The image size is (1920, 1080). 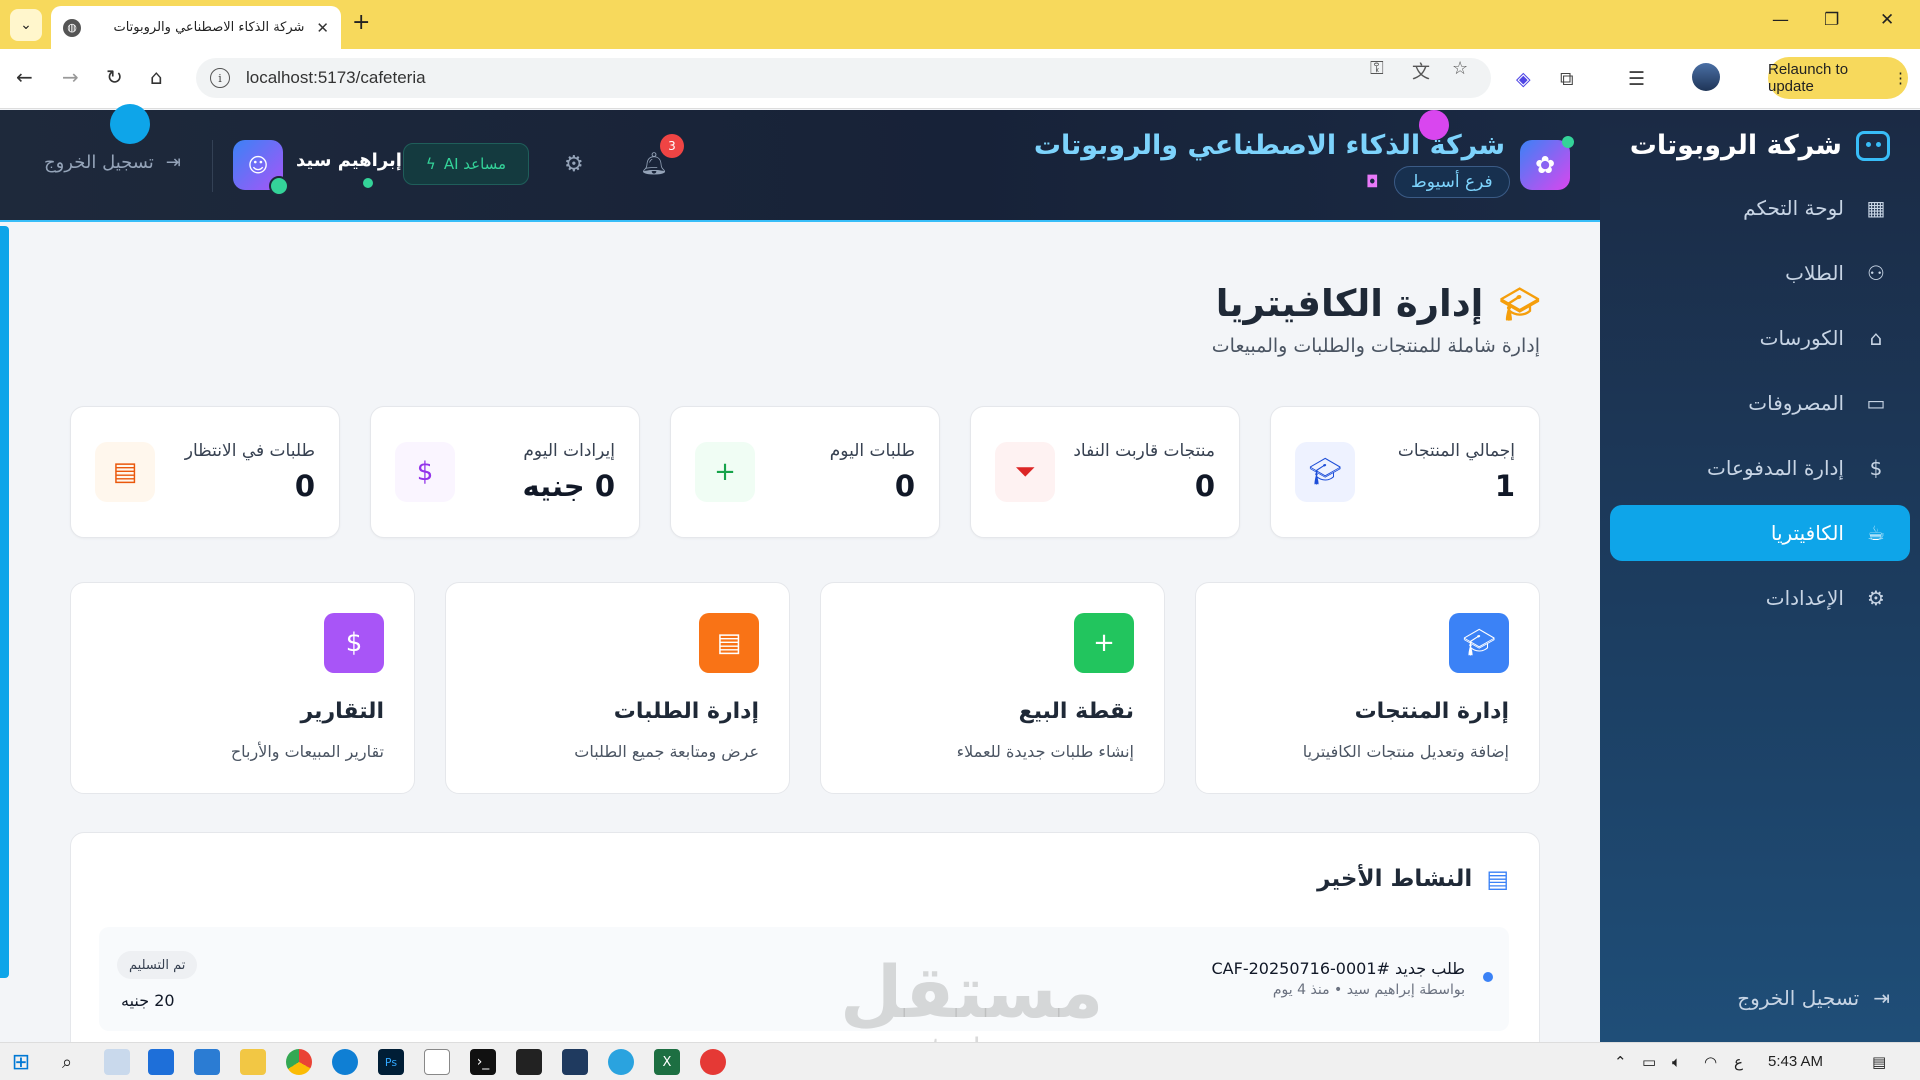 What do you see at coordinates (686, 711) in the screenshot?
I see `action-title: إدارة الطلبات` at bounding box center [686, 711].